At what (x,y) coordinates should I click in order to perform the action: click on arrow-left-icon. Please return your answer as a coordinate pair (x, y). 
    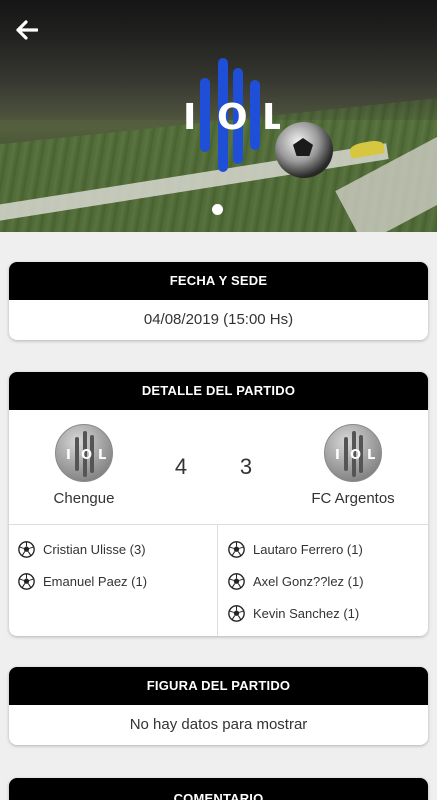
    Looking at the image, I should click on (27, 30).